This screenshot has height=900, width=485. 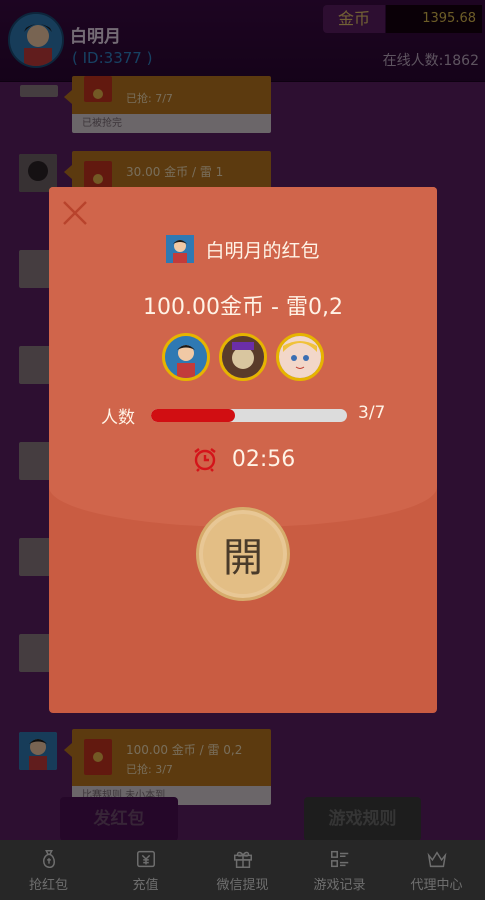 I want to click on alarm-clock-icon, so click(x=205, y=460).